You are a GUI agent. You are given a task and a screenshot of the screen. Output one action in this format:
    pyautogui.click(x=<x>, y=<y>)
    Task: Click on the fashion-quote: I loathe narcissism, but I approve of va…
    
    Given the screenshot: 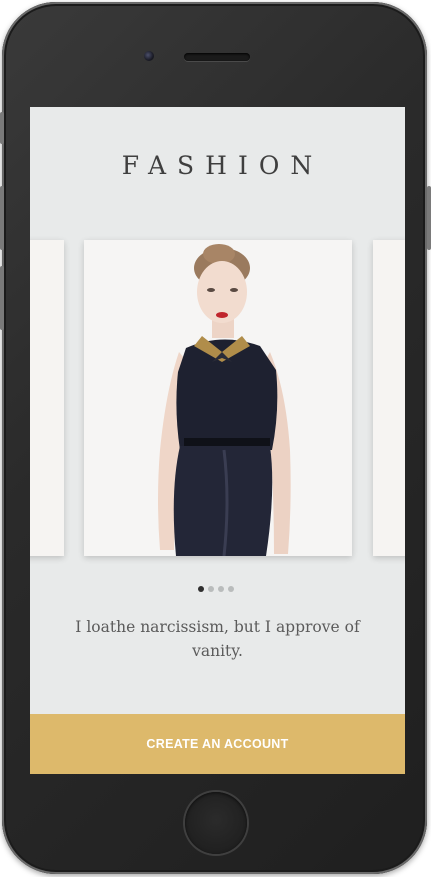 What is the action you would take?
    pyautogui.click(x=217, y=639)
    